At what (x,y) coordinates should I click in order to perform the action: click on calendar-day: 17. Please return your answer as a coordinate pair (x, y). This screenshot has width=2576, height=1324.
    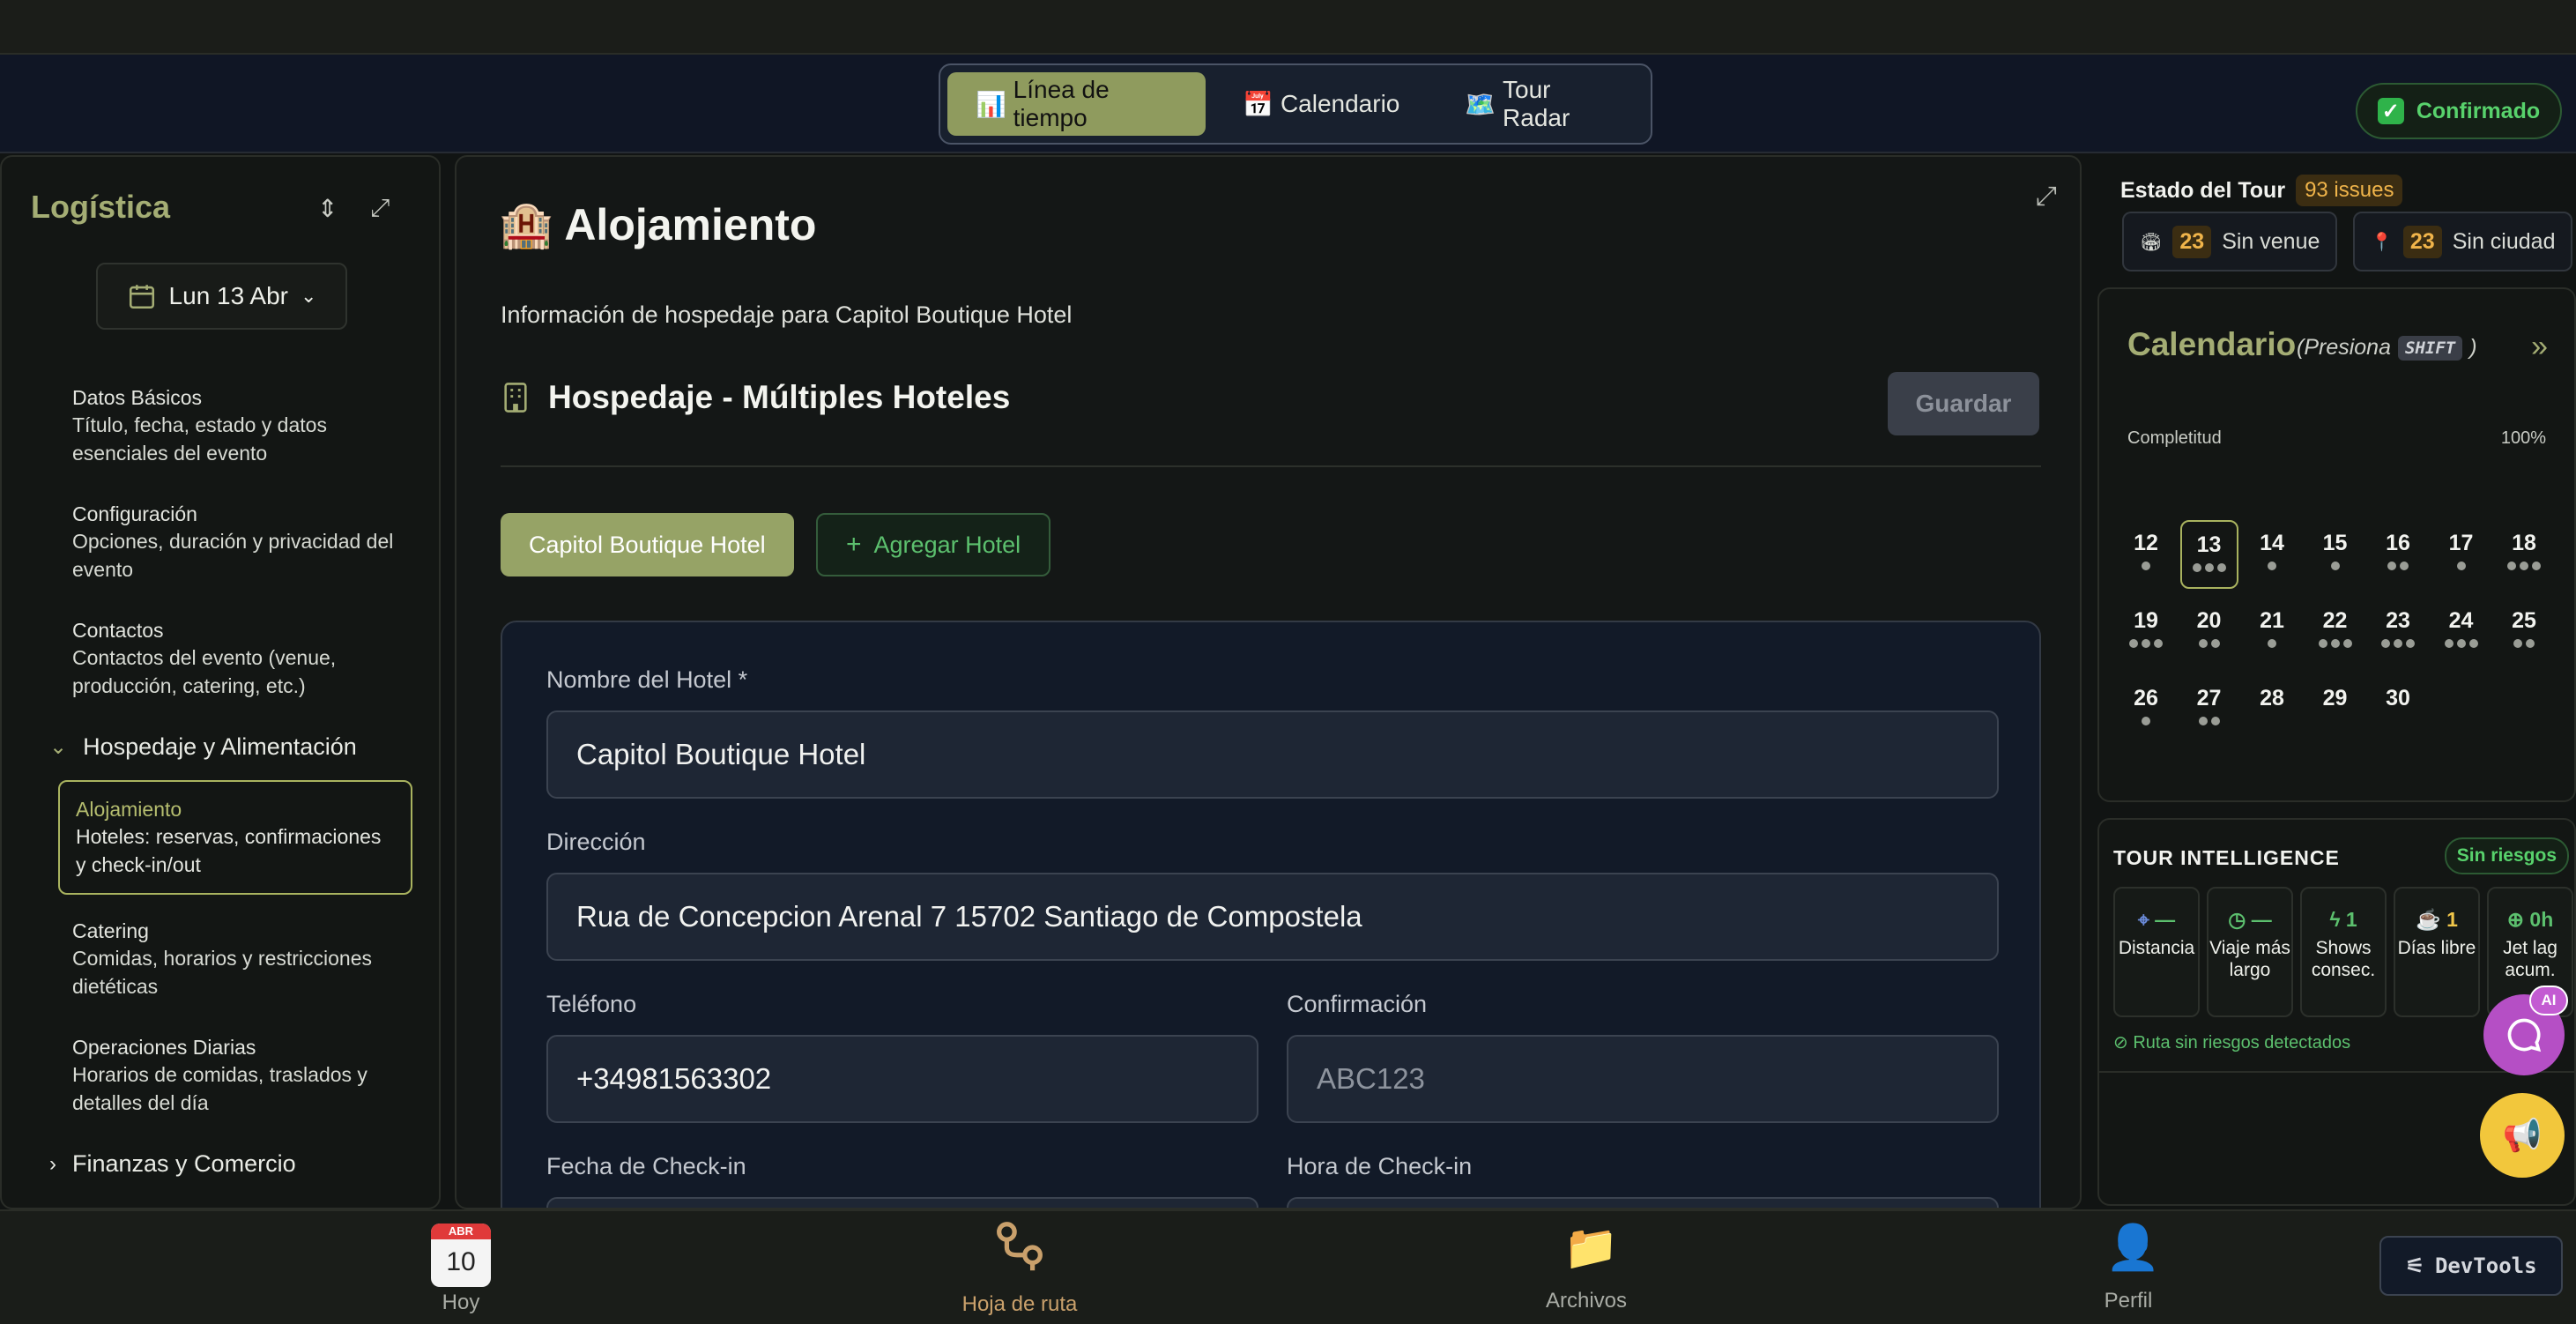
    Looking at the image, I should click on (2461, 554).